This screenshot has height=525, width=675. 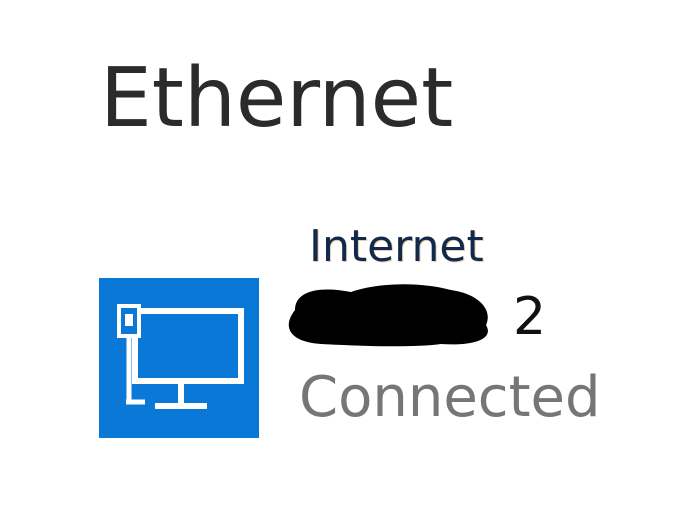 I want to click on network-name-suffix: 2, so click(x=530, y=317).